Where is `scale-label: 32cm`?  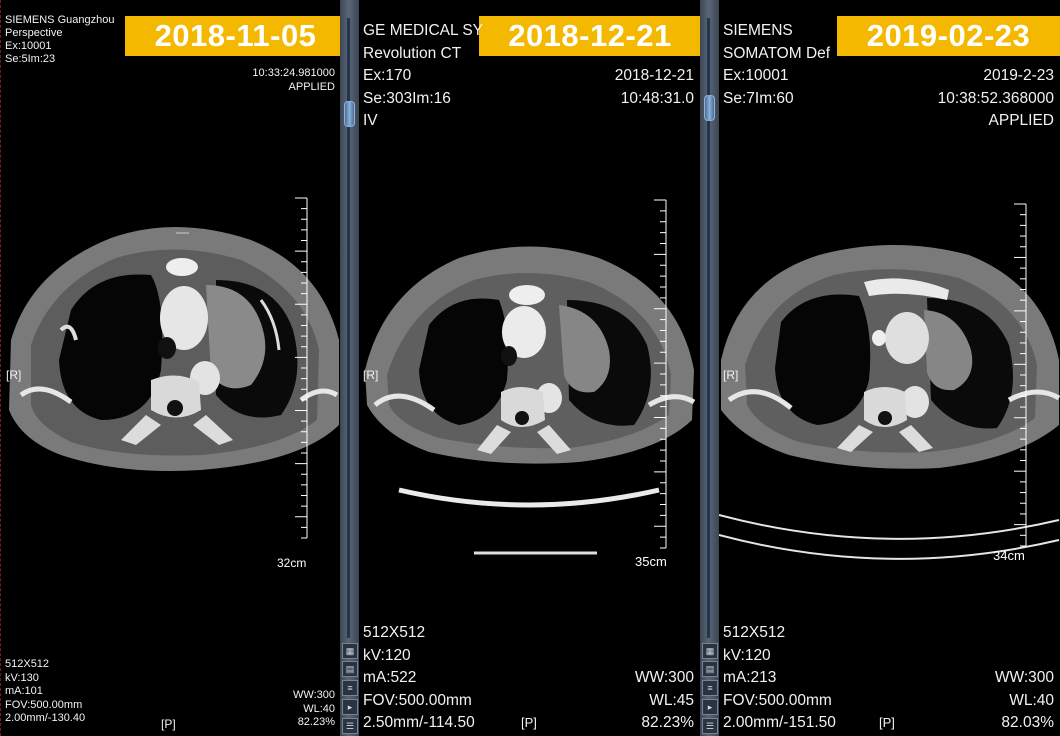
scale-label: 32cm is located at coordinates (292, 563).